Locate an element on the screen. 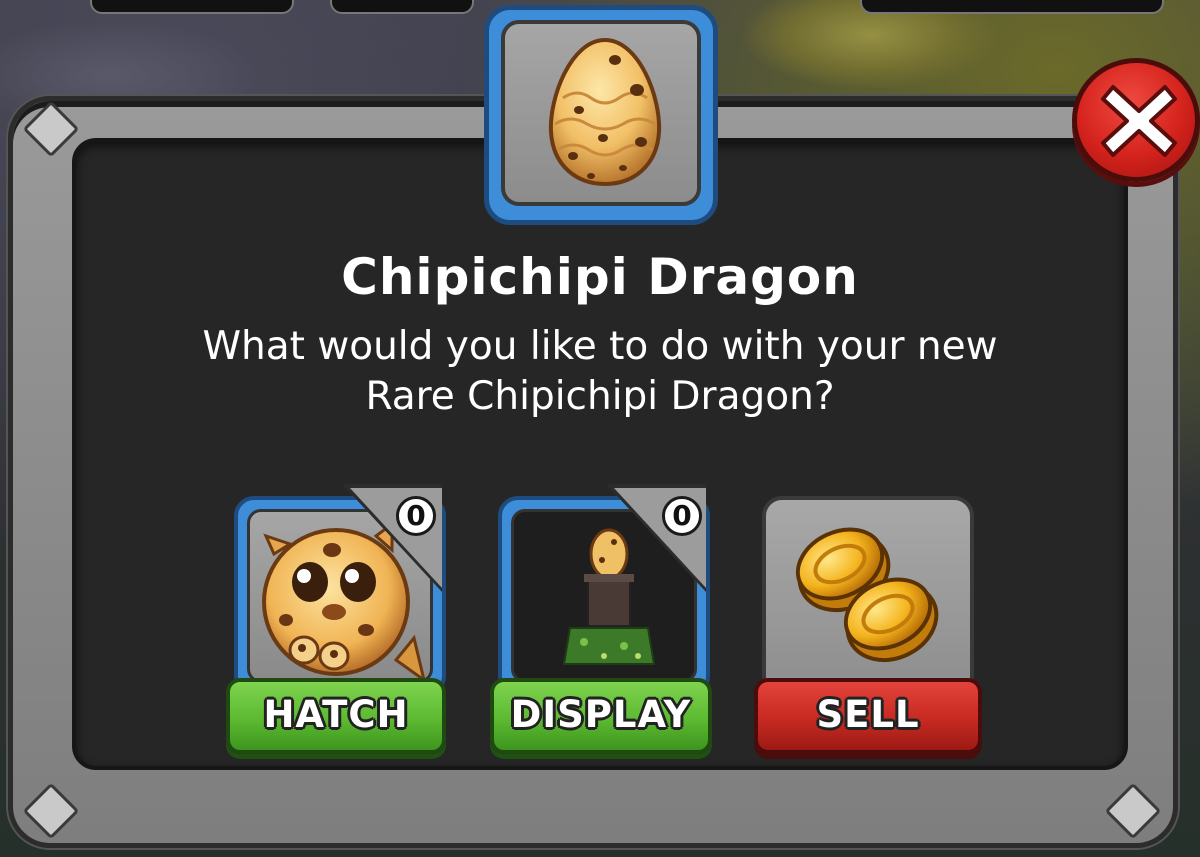  dialog-message-line-1: What would you like to do with your new is located at coordinates (600, 346).